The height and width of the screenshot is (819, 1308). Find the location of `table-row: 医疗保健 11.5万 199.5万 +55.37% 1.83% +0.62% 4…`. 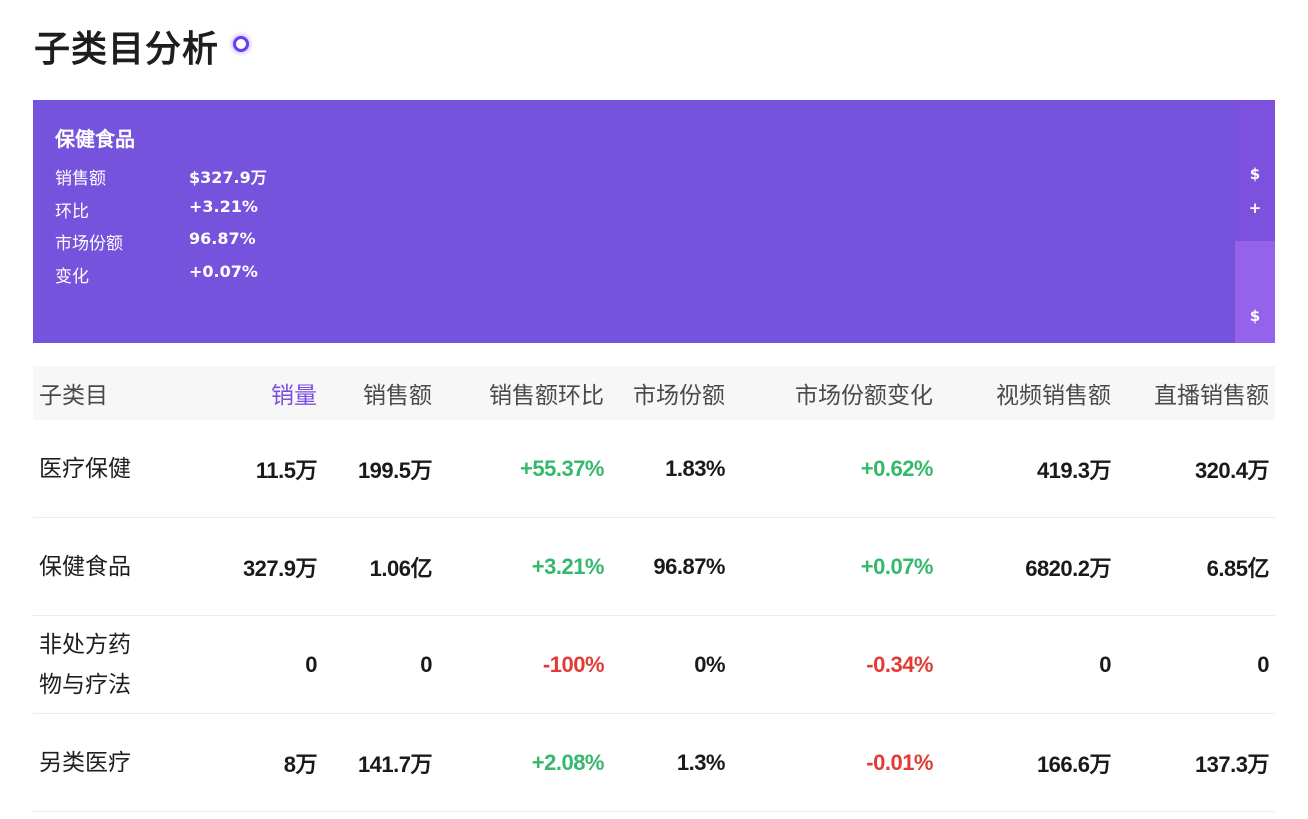

table-row: 医疗保健 11.5万 199.5万 +55.37% 1.83% +0.62% 4… is located at coordinates (654, 469).